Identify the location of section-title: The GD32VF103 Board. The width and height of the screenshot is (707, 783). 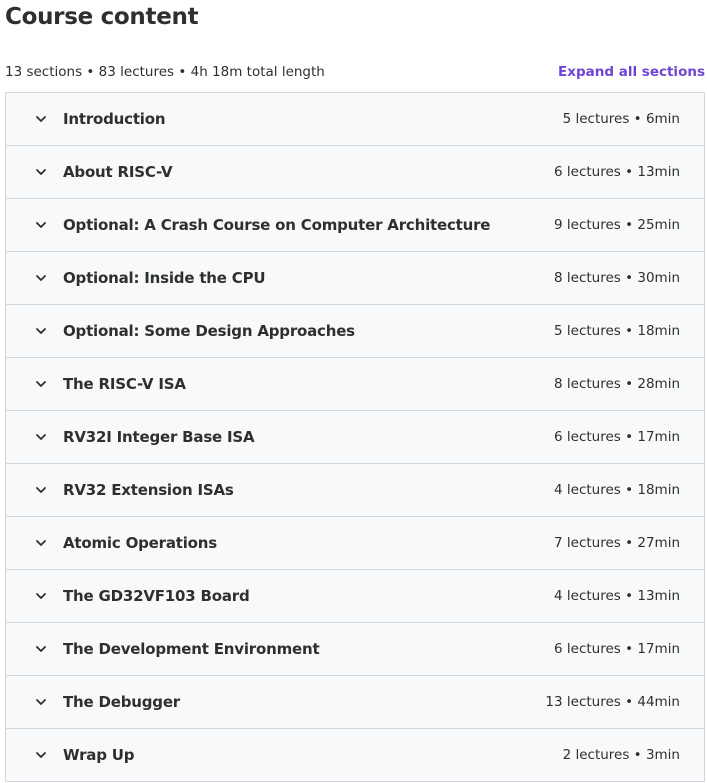
(156, 596).